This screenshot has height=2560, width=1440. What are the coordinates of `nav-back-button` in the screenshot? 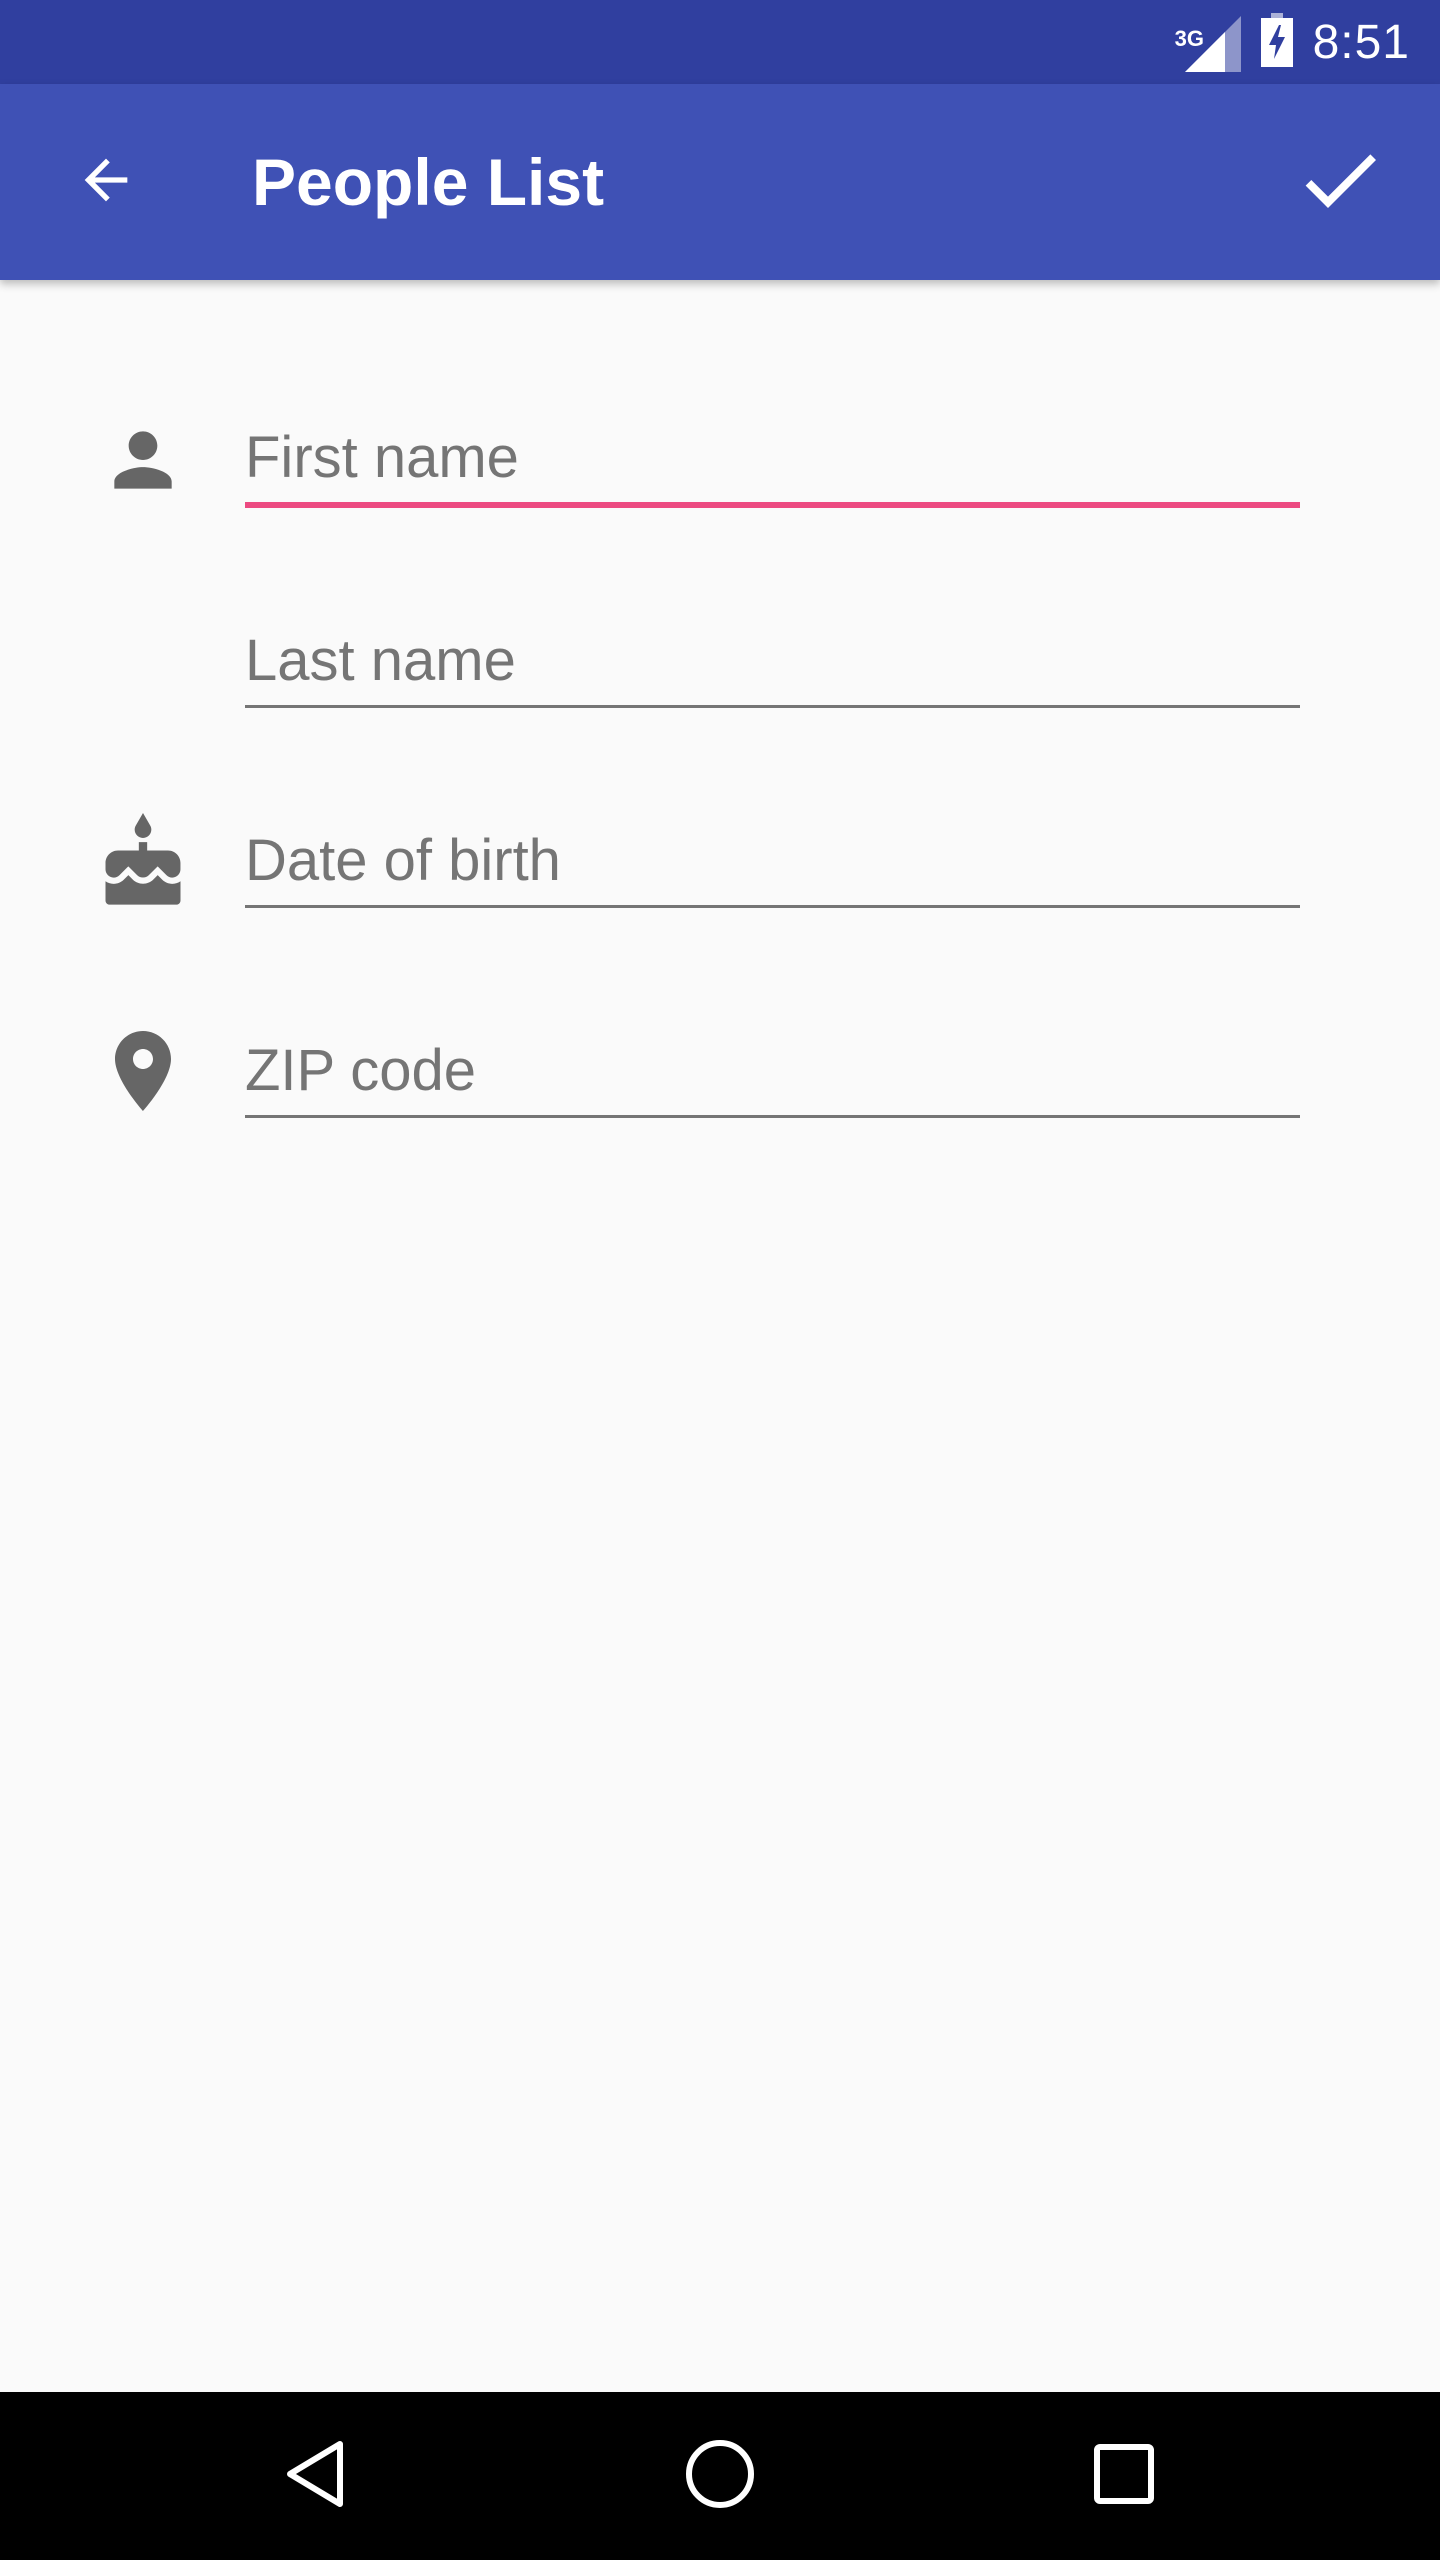 It's located at (316, 2476).